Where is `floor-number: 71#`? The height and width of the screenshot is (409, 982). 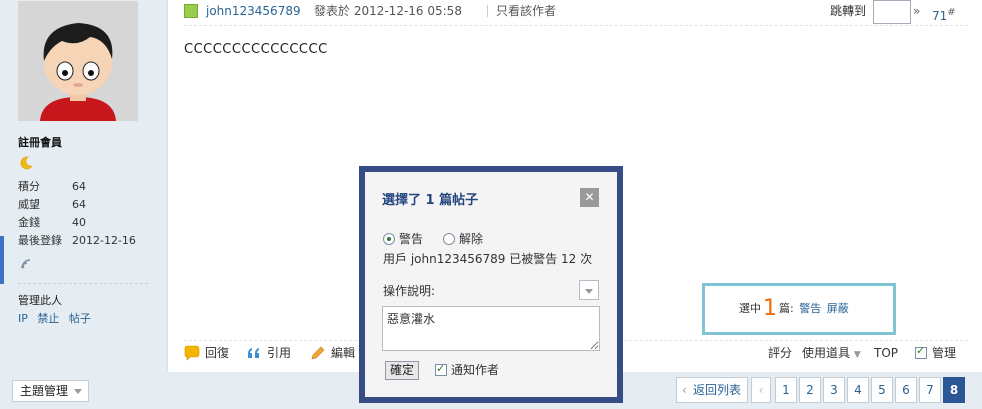
floor-number: 71# is located at coordinates (944, 14).